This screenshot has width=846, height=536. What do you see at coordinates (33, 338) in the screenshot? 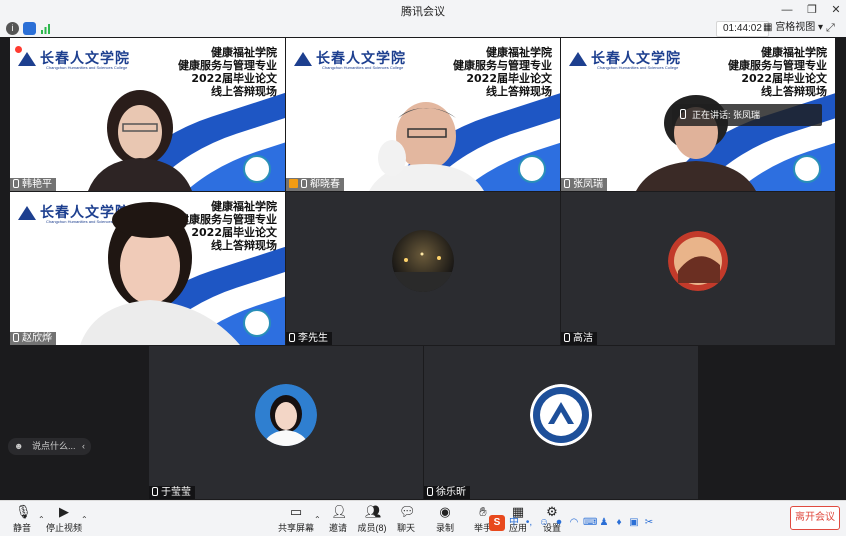
I see `participant-name: 赵欣烨` at bounding box center [33, 338].